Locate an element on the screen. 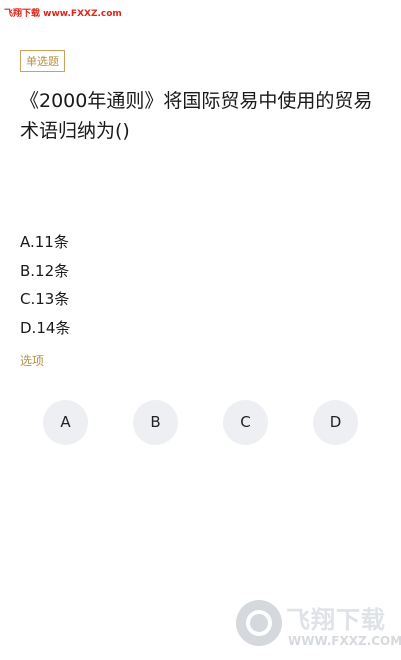 The image size is (401, 660). answer-section-label: 选项 is located at coordinates (32, 361).